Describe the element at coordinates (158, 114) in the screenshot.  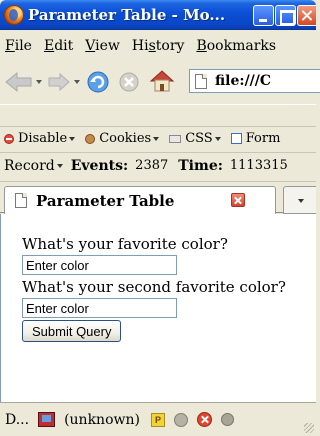
I see `bookmarks-toolbar` at that location.